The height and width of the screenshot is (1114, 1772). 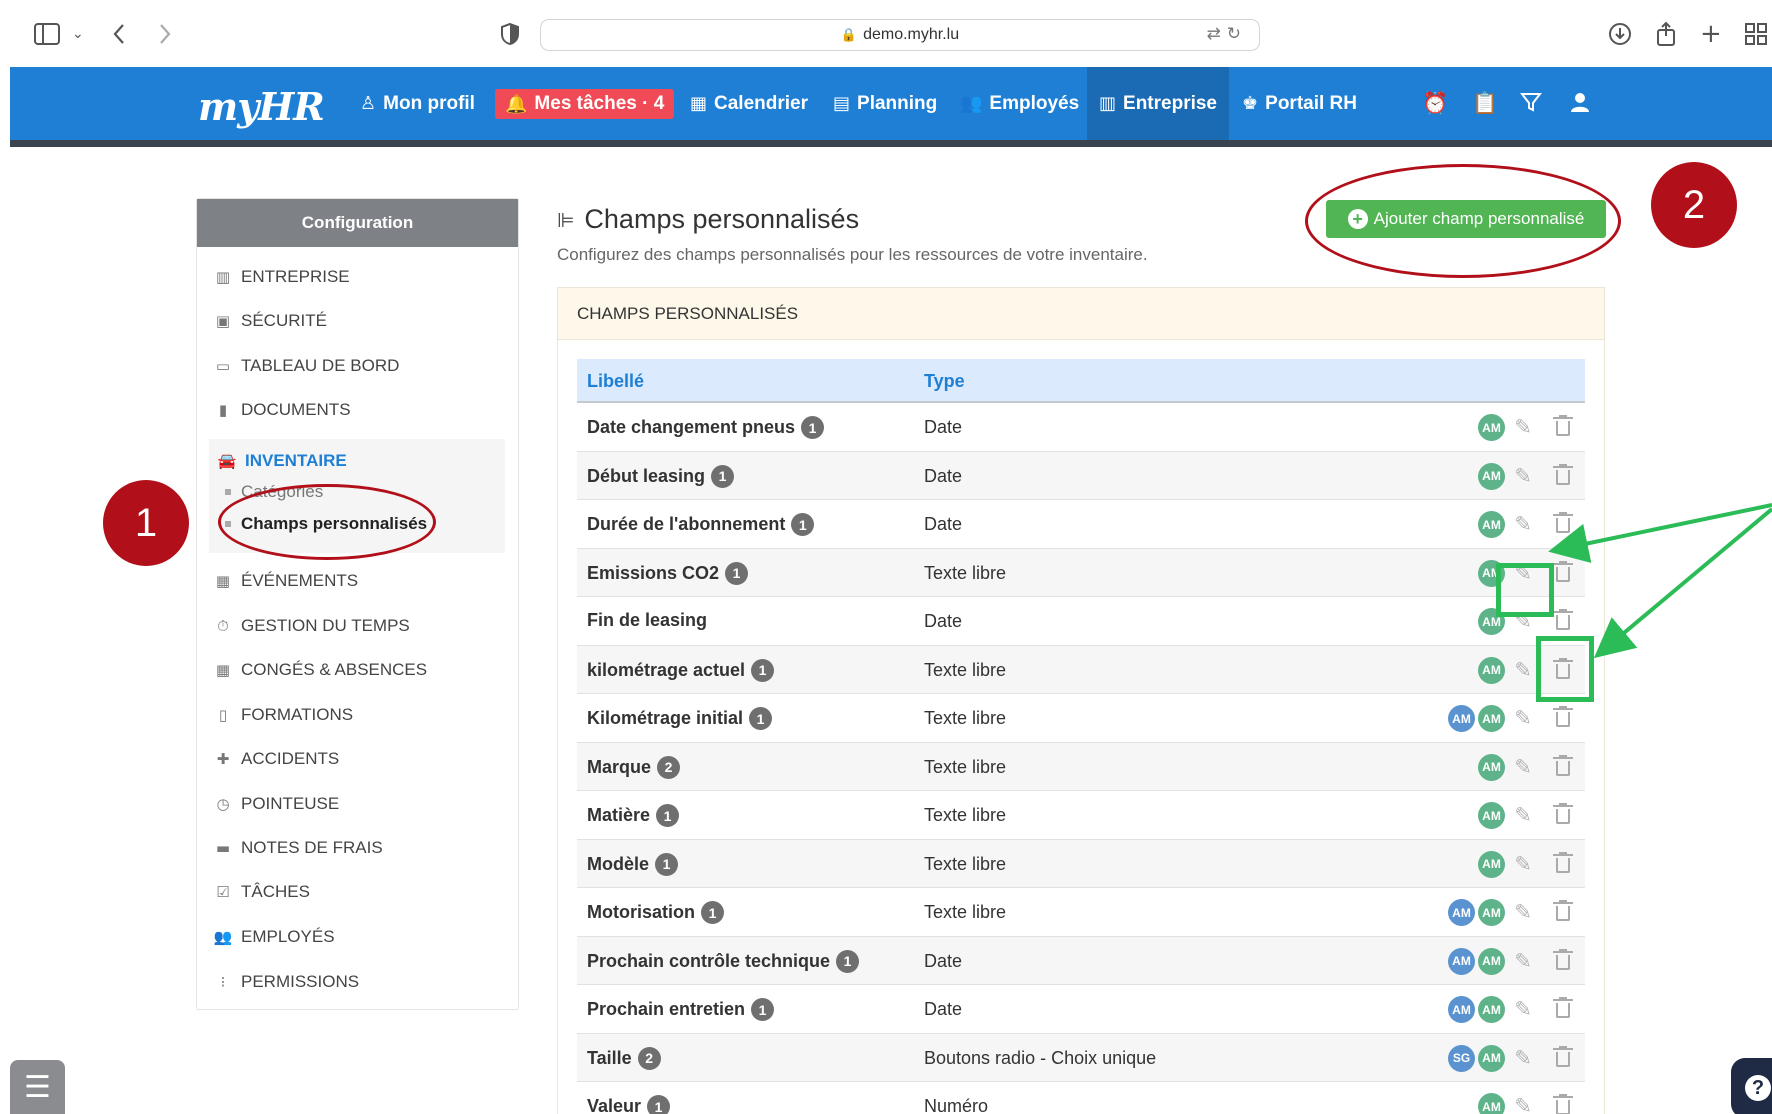 I want to click on share-icon, so click(x=1666, y=34).